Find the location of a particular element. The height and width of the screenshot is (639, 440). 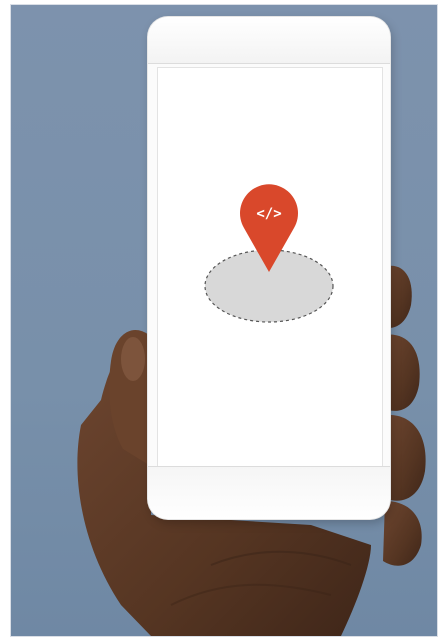

phone-top-bezel is located at coordinates (269, 40).